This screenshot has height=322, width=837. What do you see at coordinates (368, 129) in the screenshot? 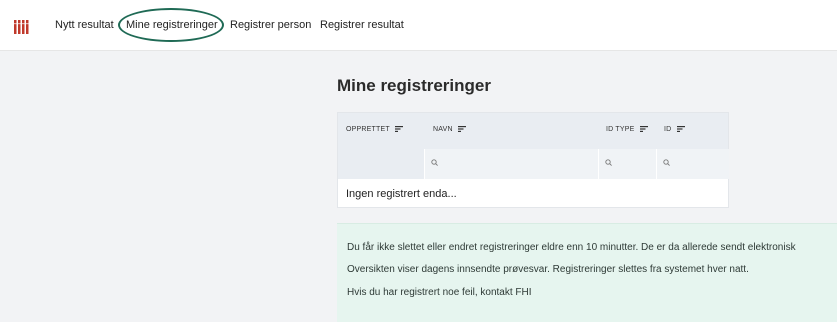
I see `col-header-label: OPPRETTET` at bounding box center [368, 129].